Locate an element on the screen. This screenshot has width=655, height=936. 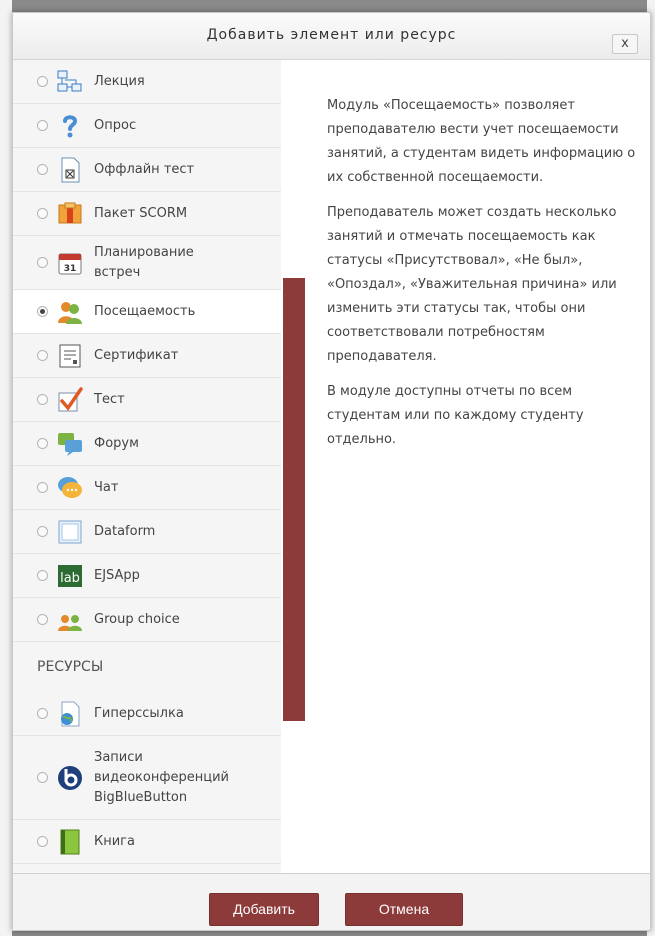
item-label: EJSApp is located at coordinates (117, 575).